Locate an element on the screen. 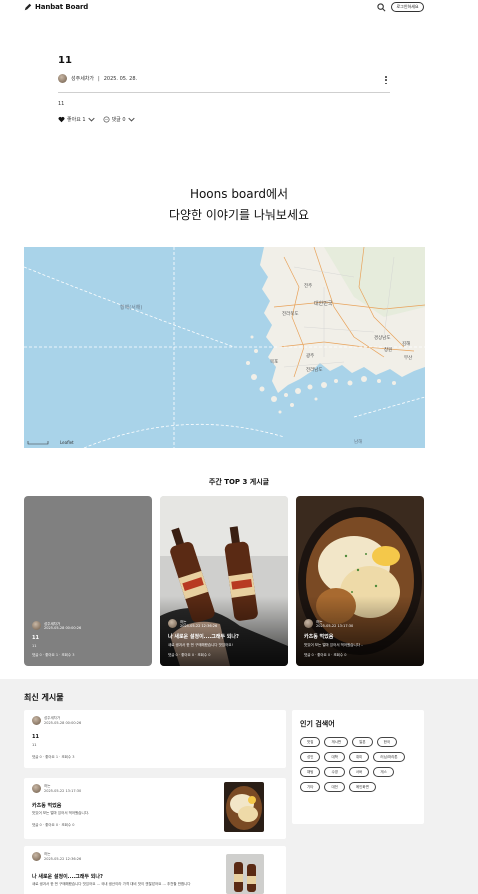 This screenshot has width=478, height=894. logo: Hanbat Board is located at coordinates (56, 7).